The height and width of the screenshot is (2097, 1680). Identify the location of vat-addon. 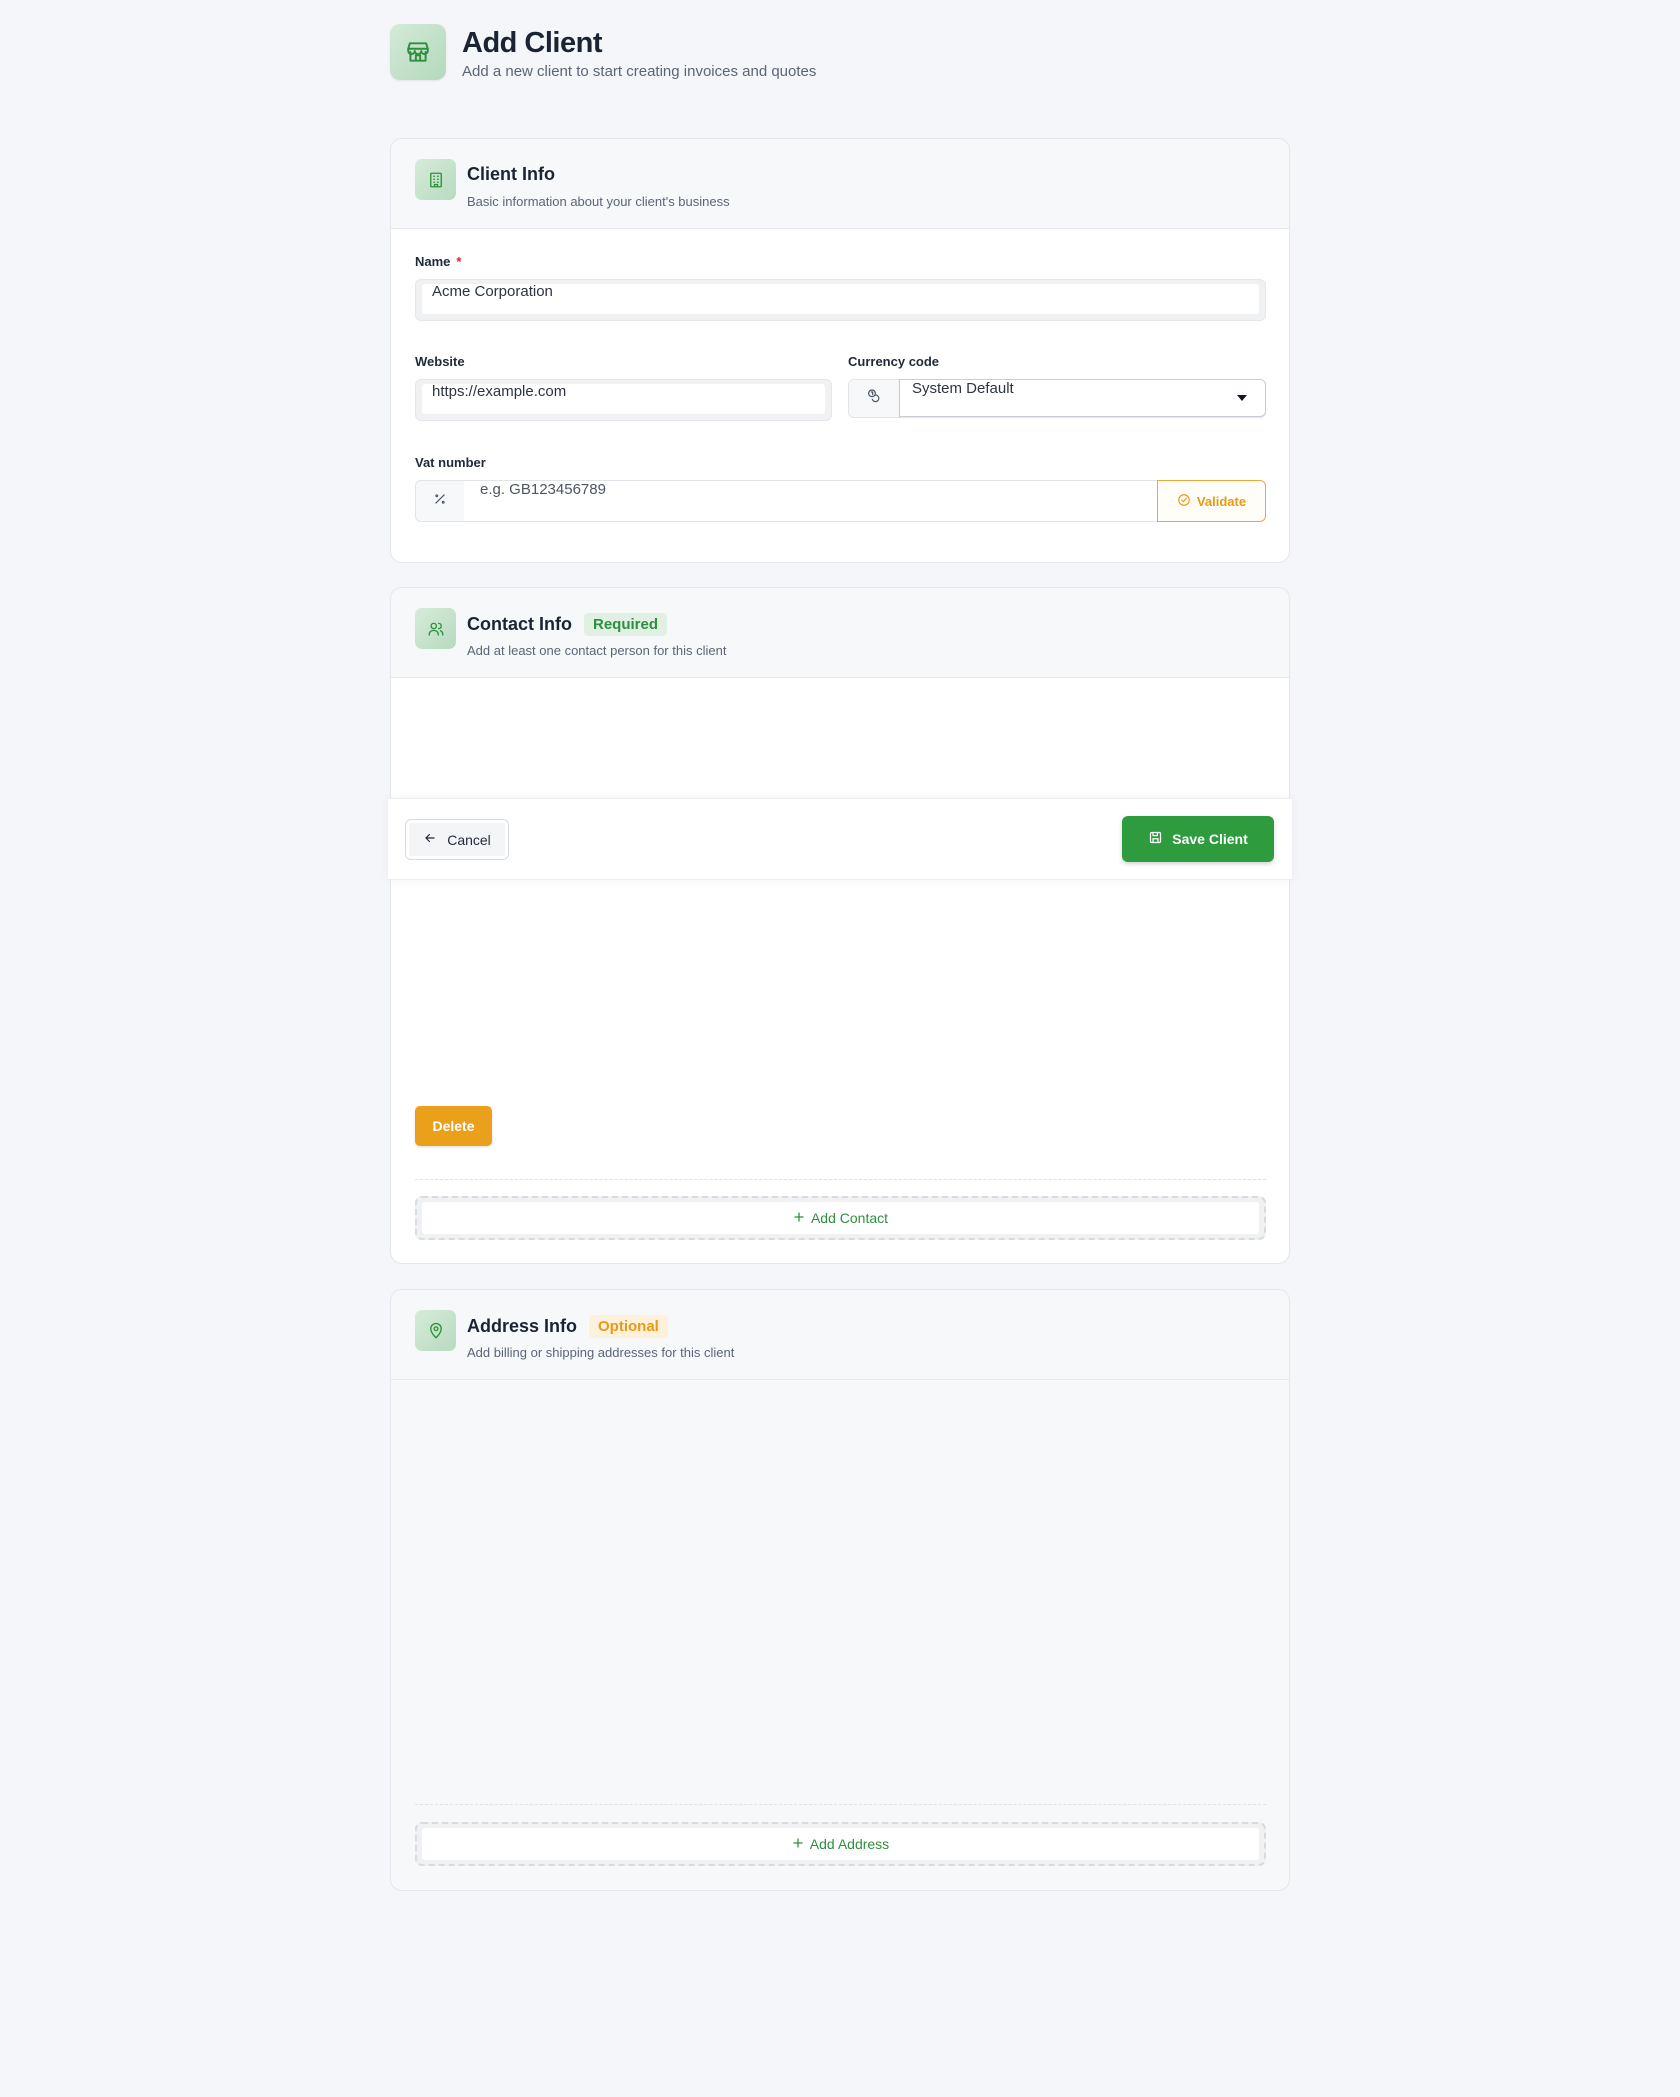
(440, 501).